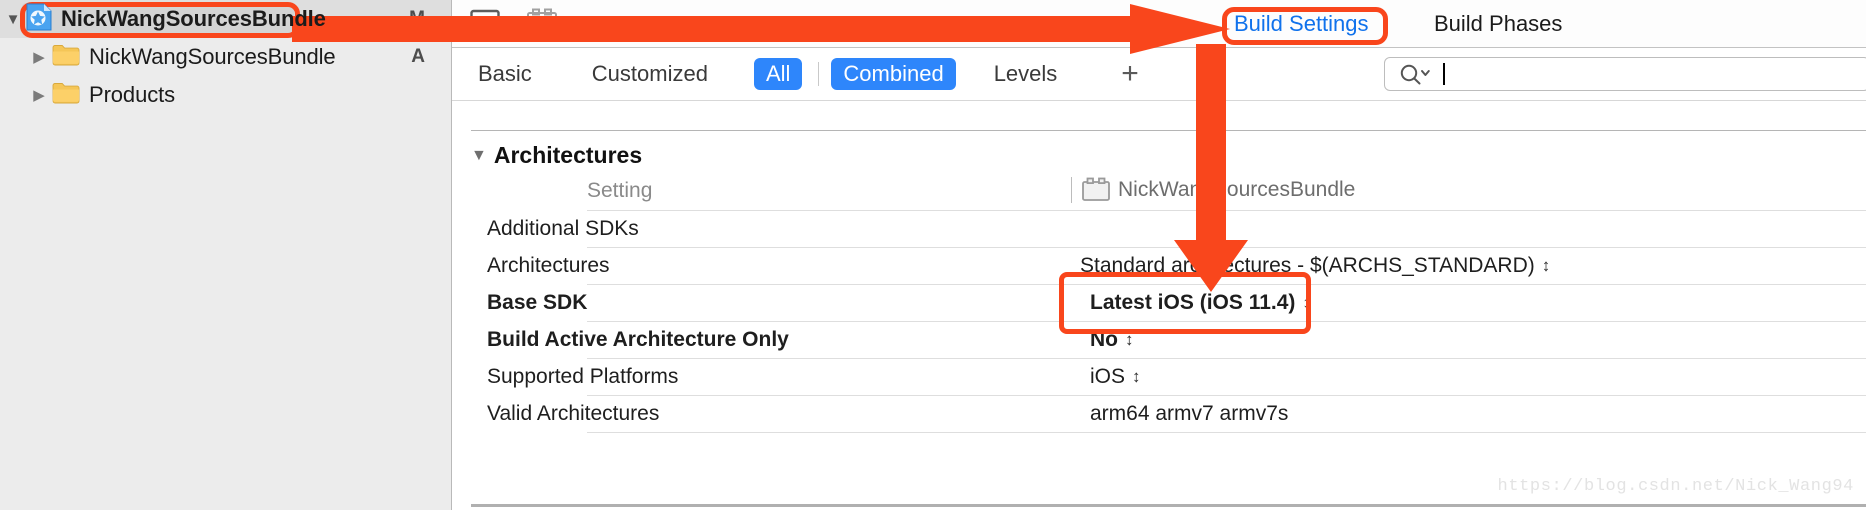 The height and width of the screenshot is (510, 1866). I want to click on setting-name: Base SDK, so click(537, 302).